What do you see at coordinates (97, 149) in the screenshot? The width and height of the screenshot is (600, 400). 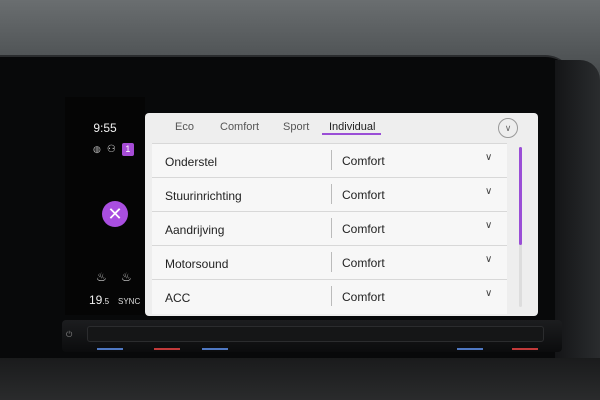 I see `globe-icon: ◍` at bounding box center [97, 149].